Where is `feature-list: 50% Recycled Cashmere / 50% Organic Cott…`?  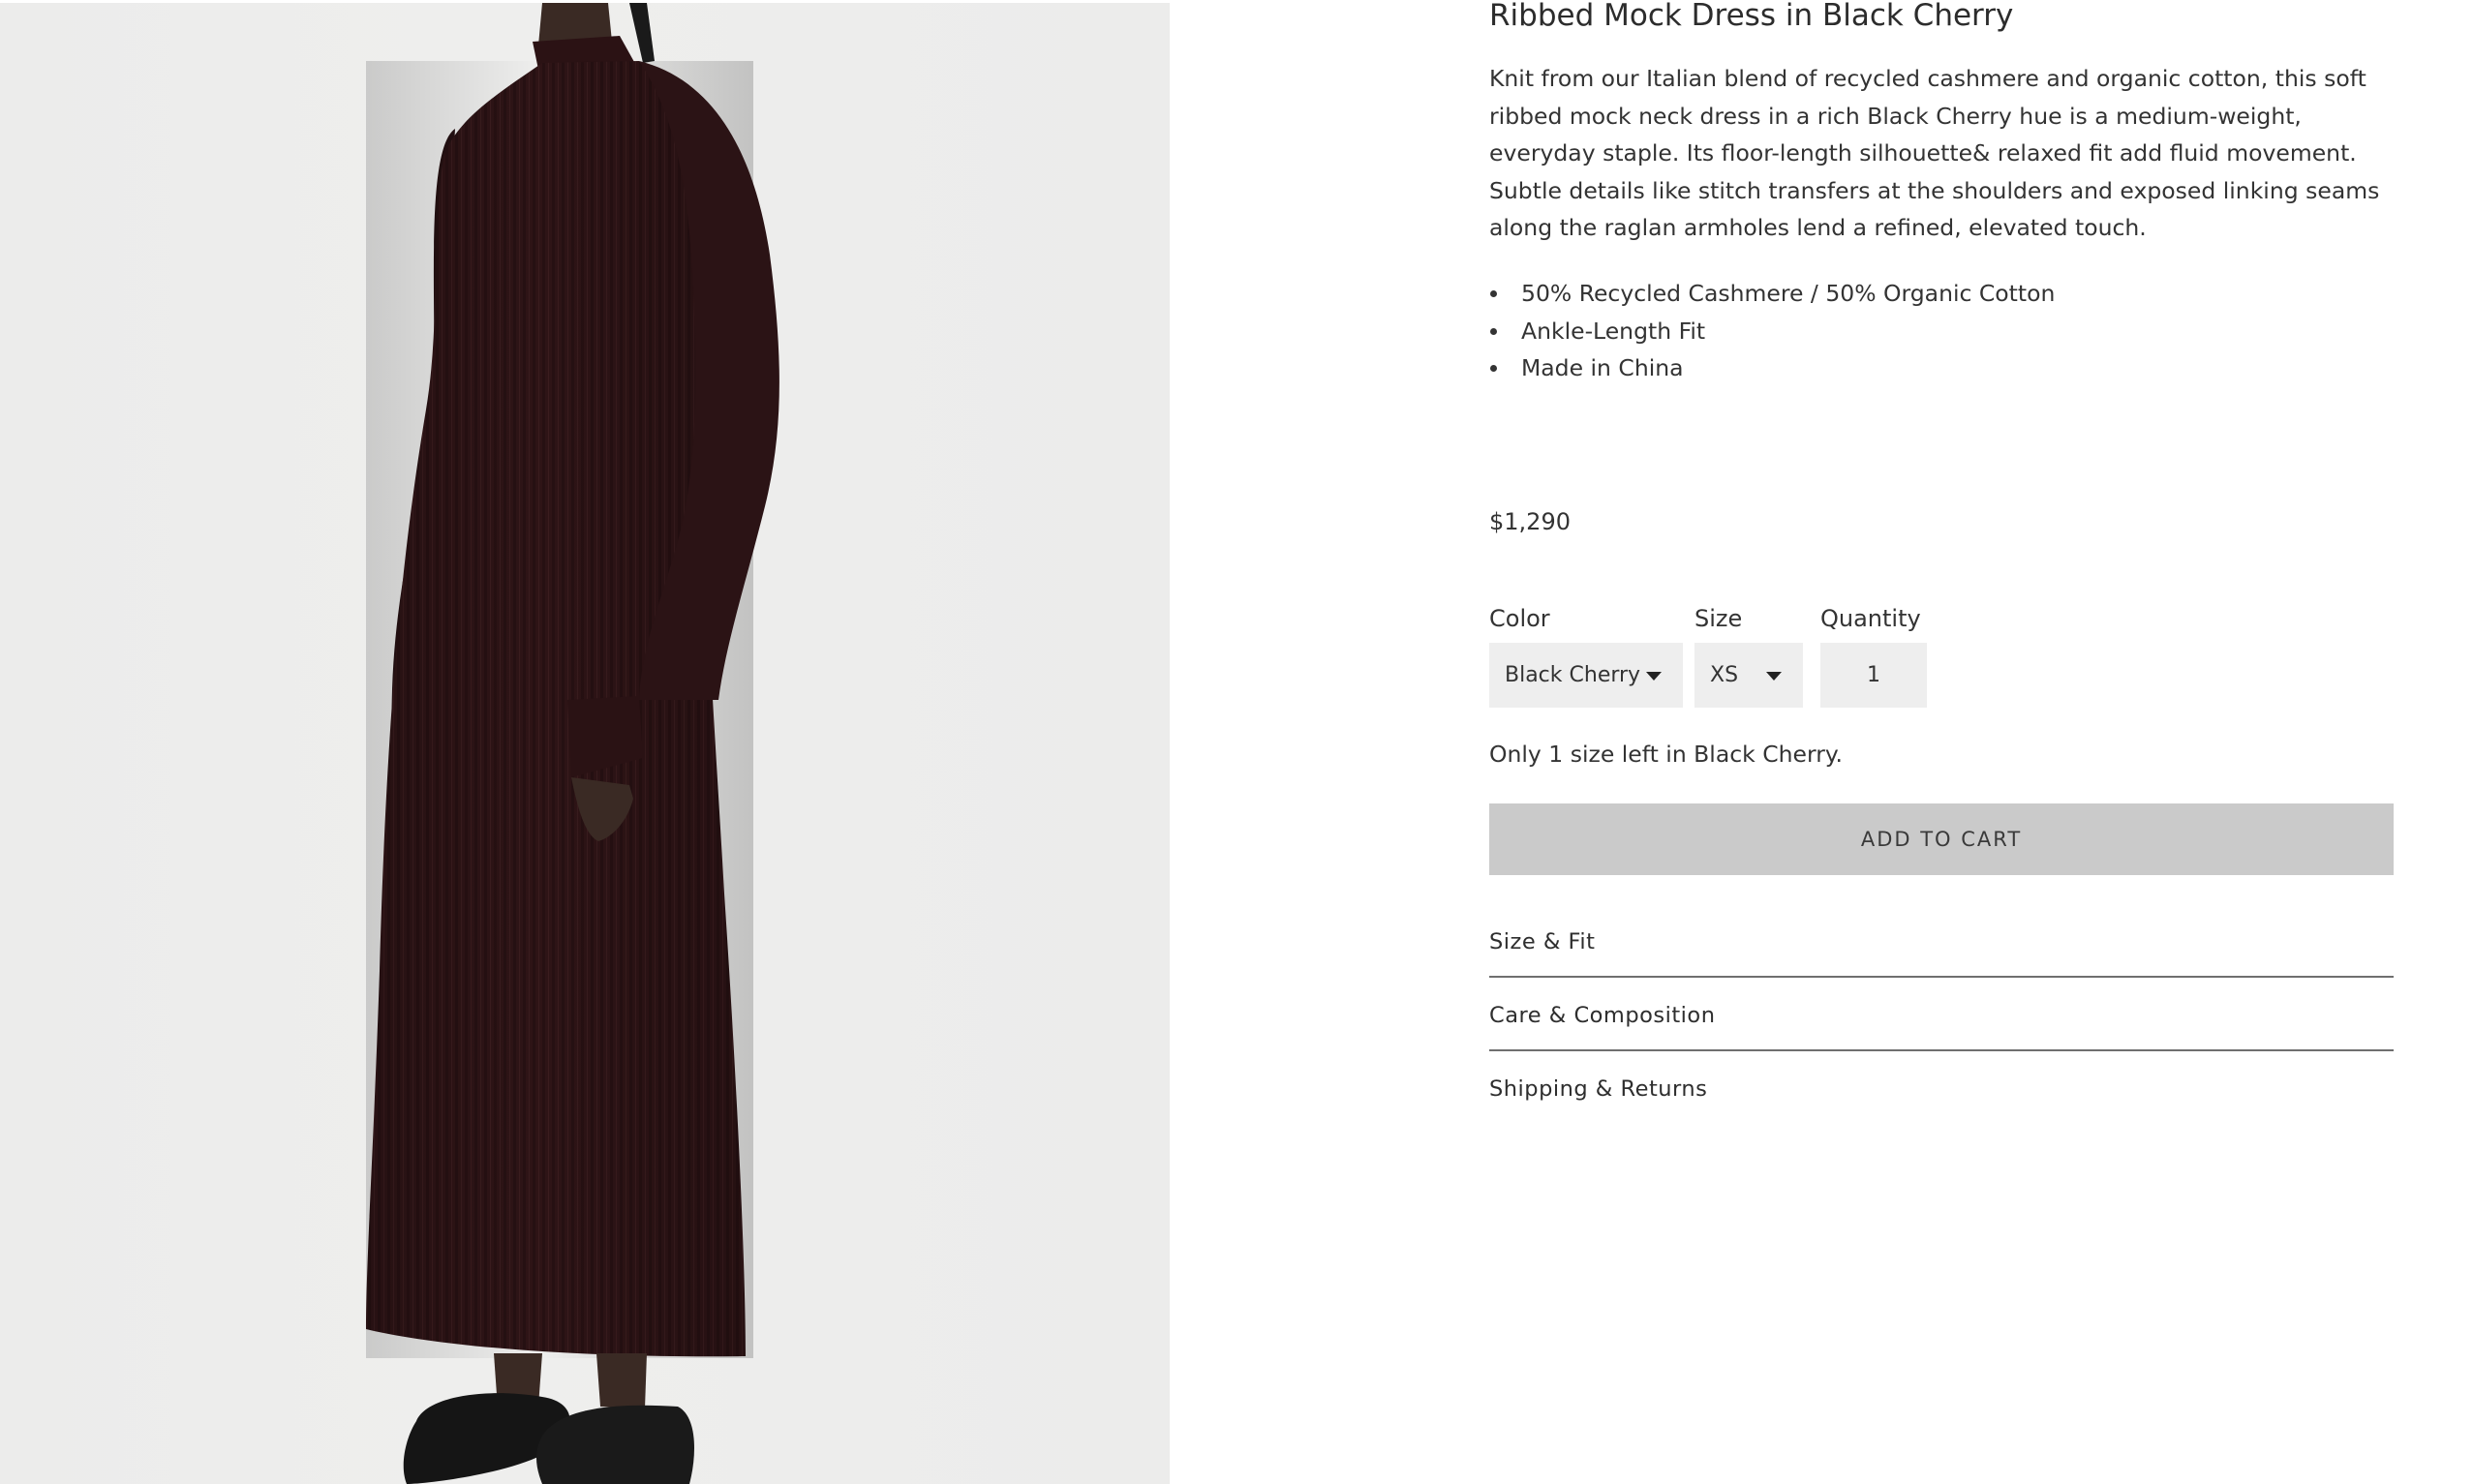 feature-list: 50% Recycled Cashmere / 50% Organic Cott… is located at coordinates (1772, 331).